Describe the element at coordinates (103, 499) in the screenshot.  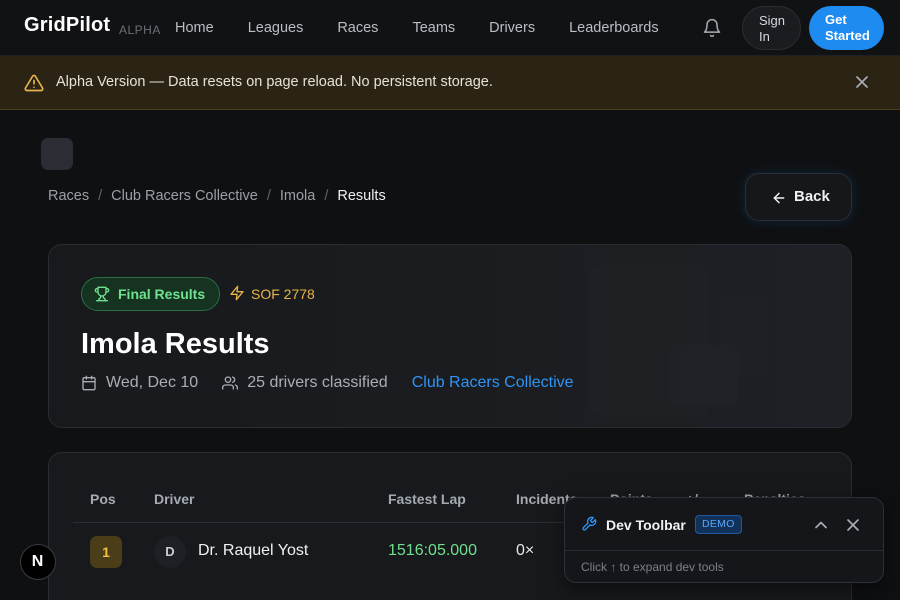
I see `col-pos: Pos` at that location.